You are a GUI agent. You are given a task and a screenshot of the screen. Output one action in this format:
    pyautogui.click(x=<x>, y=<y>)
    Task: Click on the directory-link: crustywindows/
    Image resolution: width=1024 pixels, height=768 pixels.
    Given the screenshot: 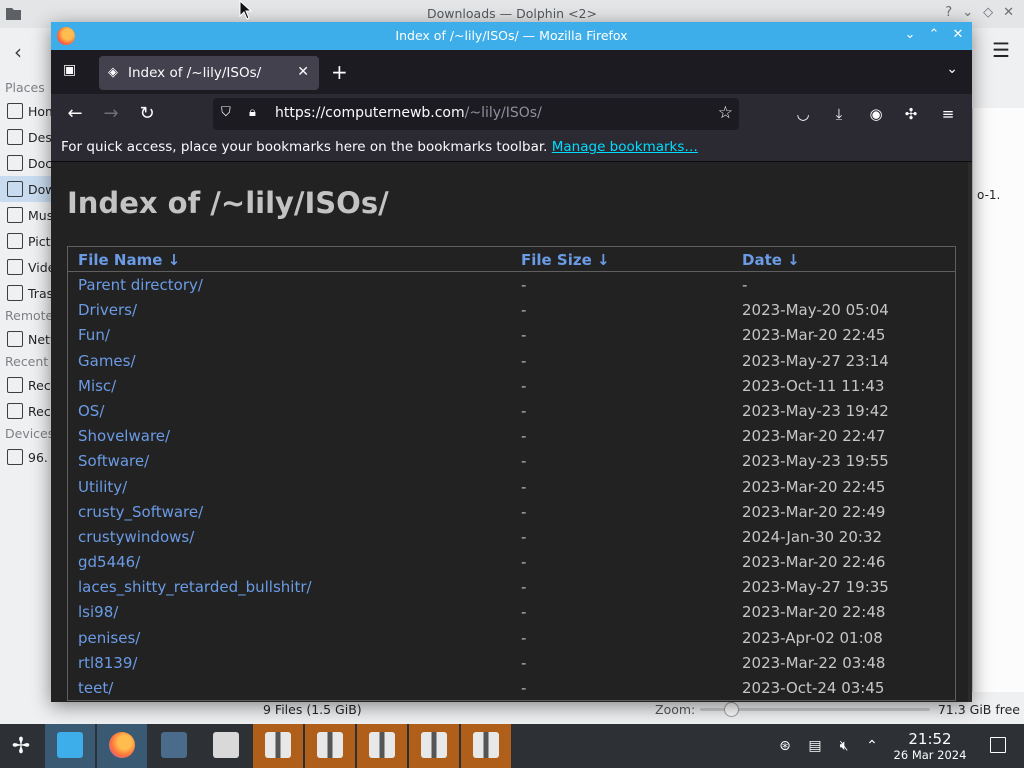 What is the action you would take?
    pyautogui.click(x=136, y=537)
    